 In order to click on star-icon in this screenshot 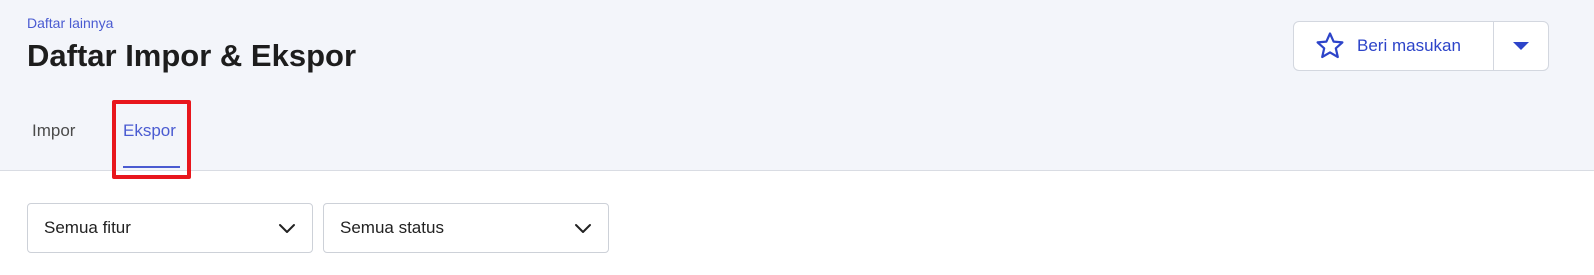, I will do `click(1330, 45)`.